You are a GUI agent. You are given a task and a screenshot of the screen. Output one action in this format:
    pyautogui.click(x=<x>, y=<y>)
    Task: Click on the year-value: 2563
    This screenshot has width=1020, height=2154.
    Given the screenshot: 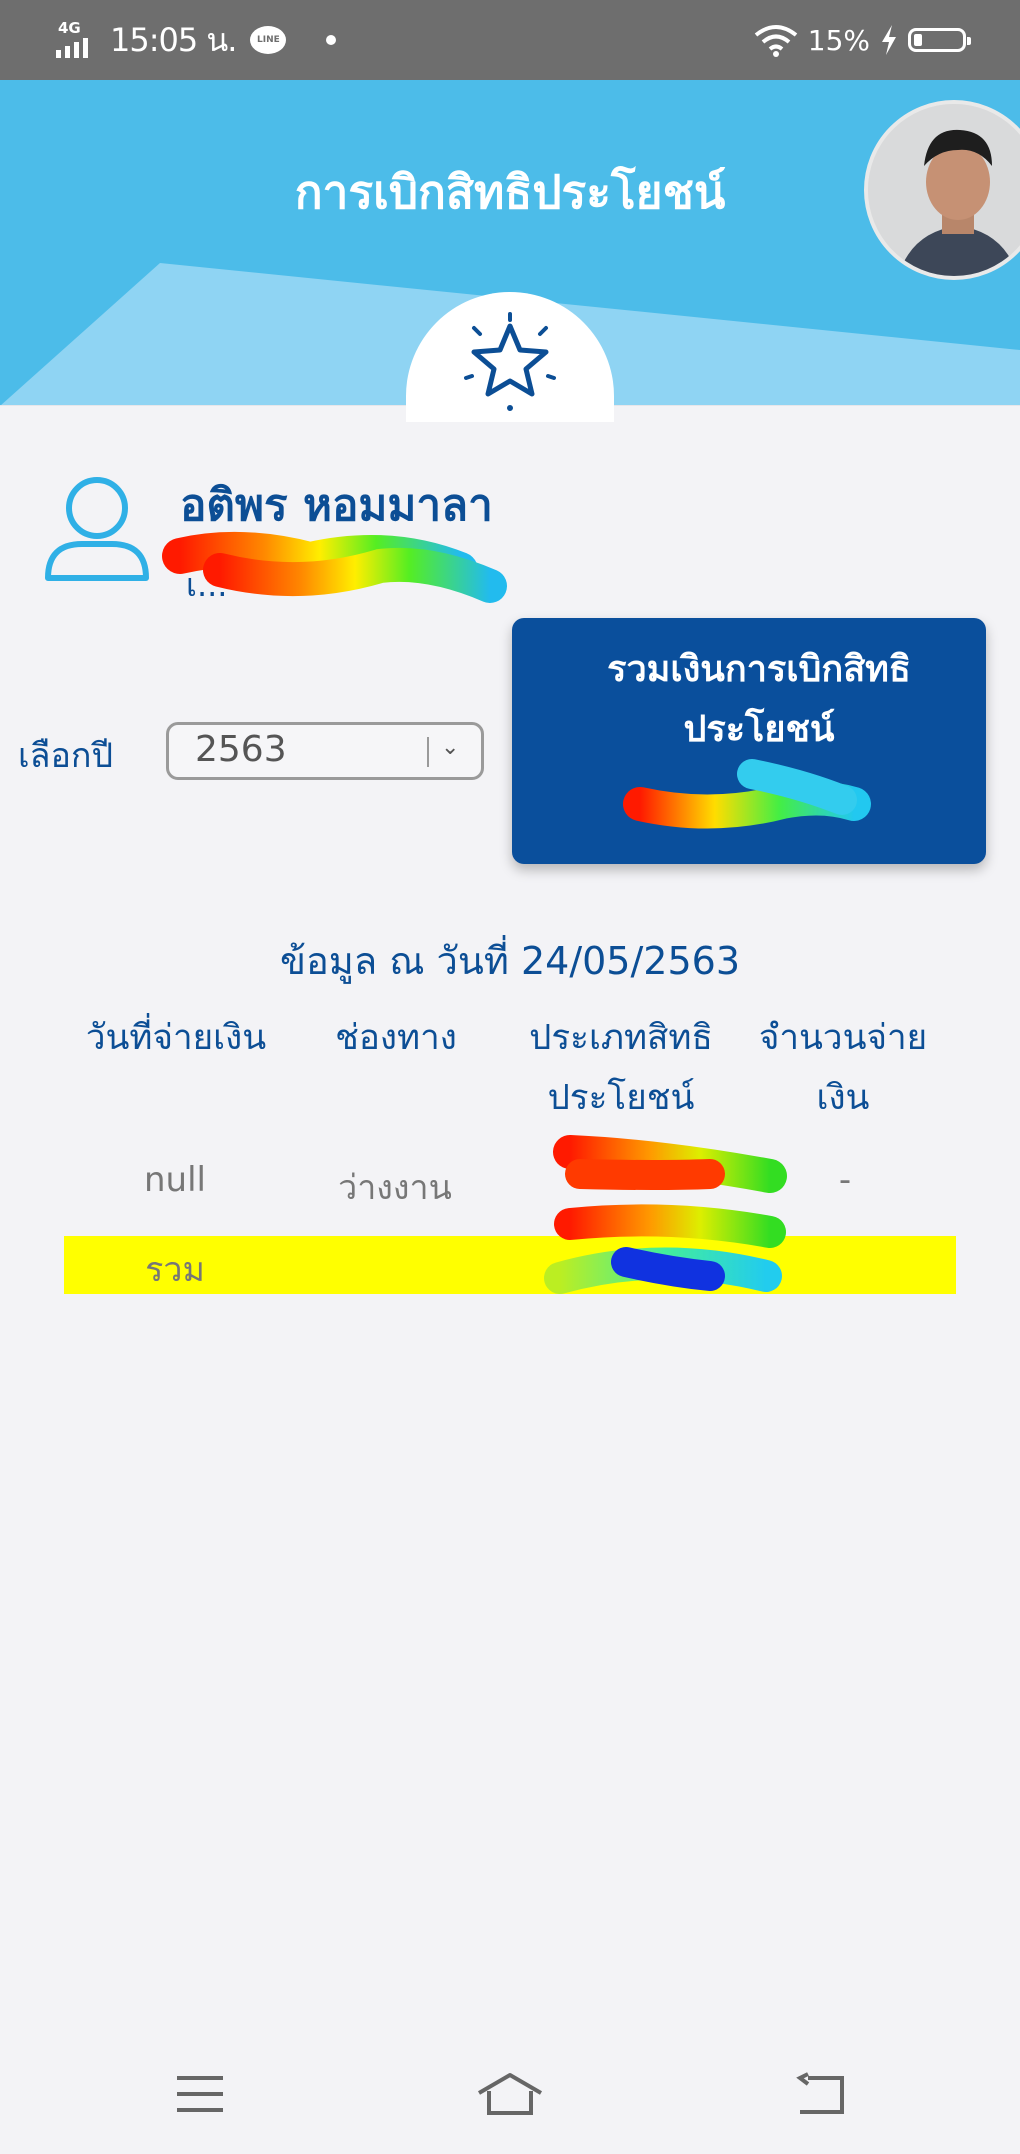 What is the action you would take?
    pyautogui.click(x=241, y=749)
    